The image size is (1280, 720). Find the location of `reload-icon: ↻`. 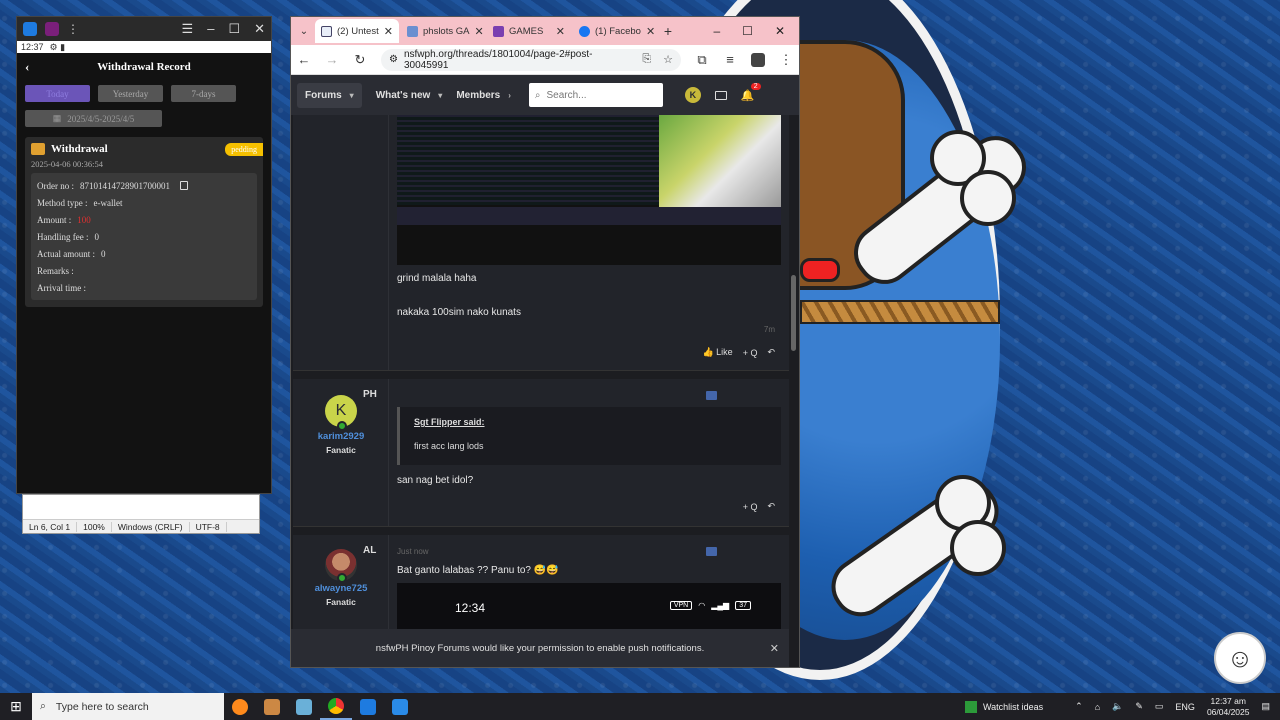

reload-icon: ↻ is located at coordinates (360, 60).